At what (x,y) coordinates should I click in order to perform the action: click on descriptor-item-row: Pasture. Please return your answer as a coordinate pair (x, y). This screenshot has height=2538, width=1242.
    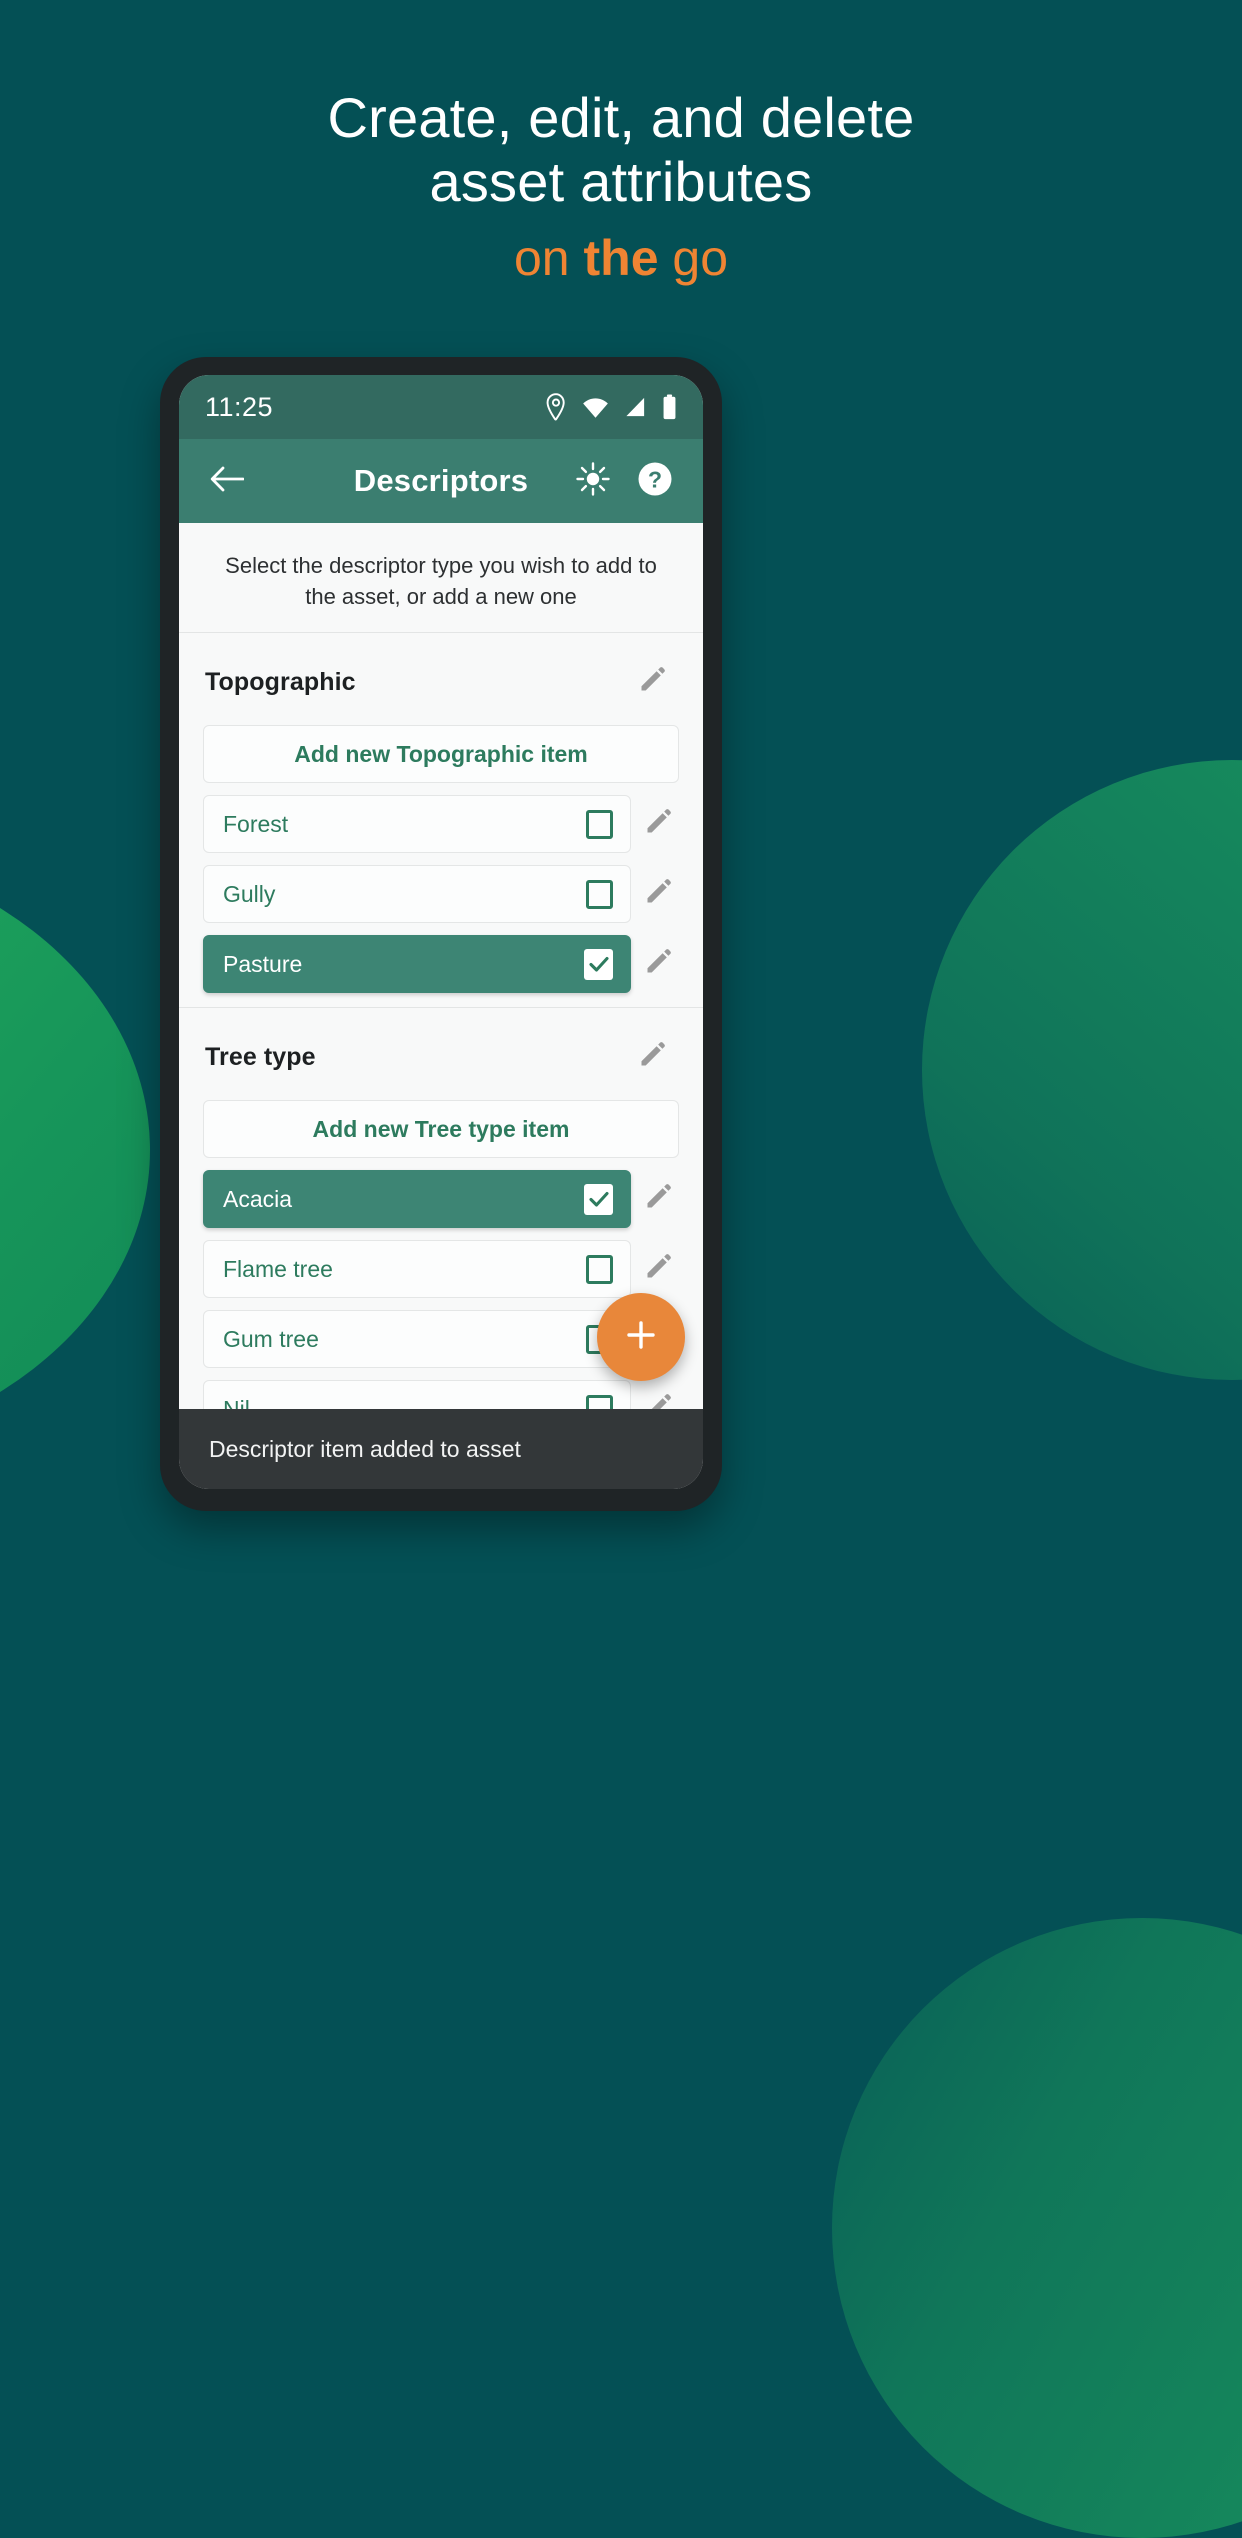
    Looking at the image, I should click on (444, 964).